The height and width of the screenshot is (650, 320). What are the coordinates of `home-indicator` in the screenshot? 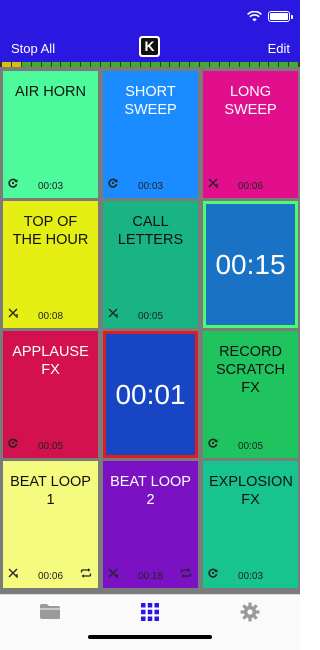 It's located at (150, 637).